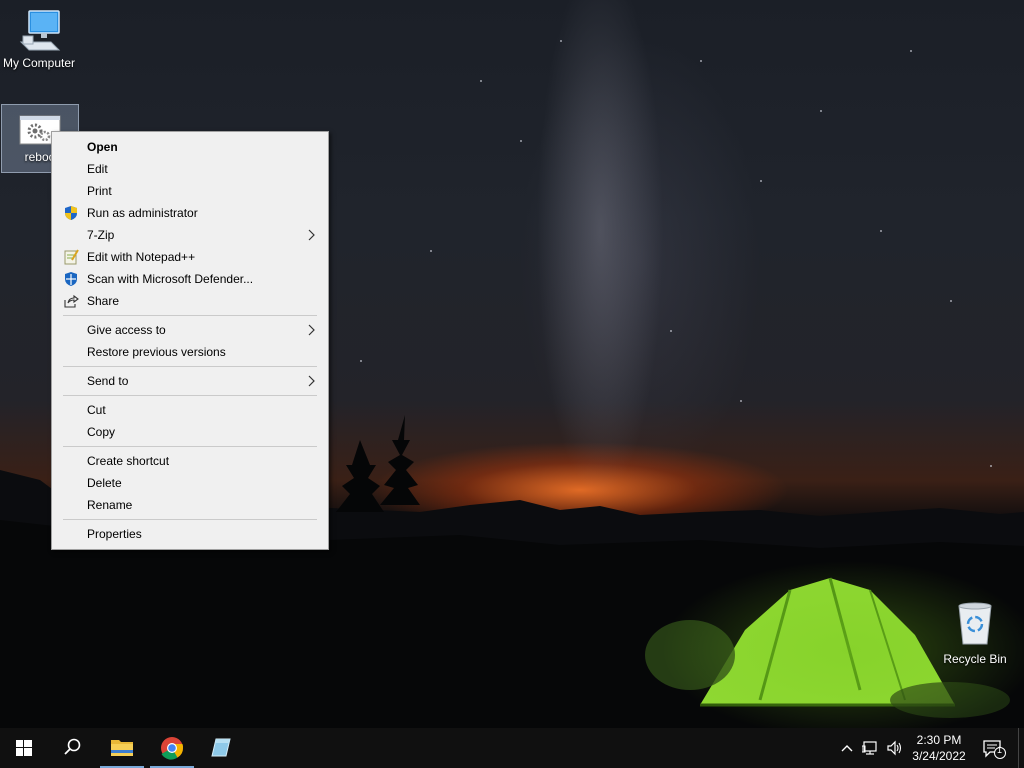  Describe the element at coordinates (190, 483) in the screenshot. I see `menu-item-delete: Delete` at that location.